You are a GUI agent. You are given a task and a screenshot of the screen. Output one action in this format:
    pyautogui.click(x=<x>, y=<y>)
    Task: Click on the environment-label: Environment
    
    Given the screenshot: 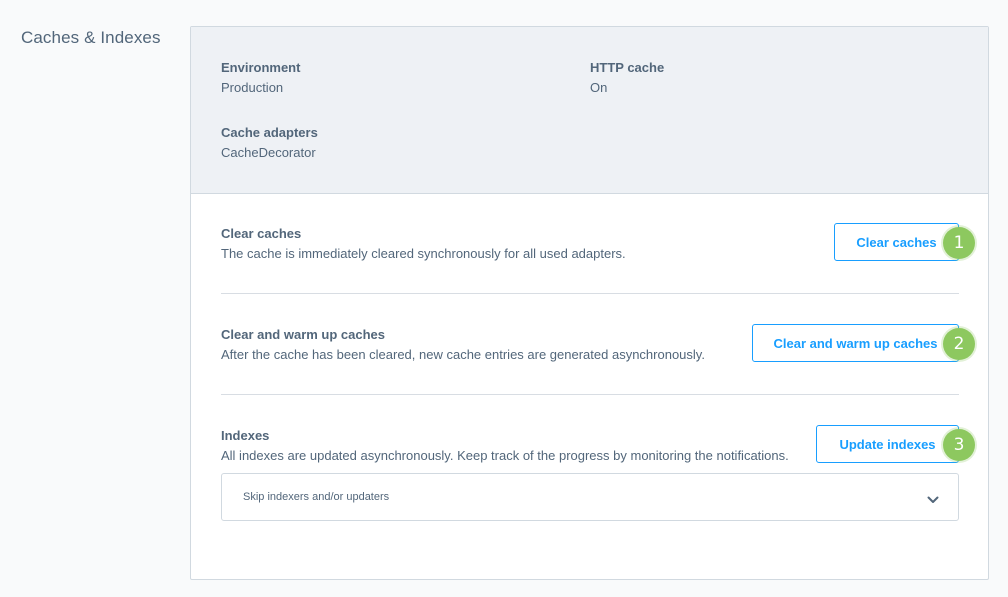 What is the action you would take?
    pyautogui.click(x=261, y=67)
    